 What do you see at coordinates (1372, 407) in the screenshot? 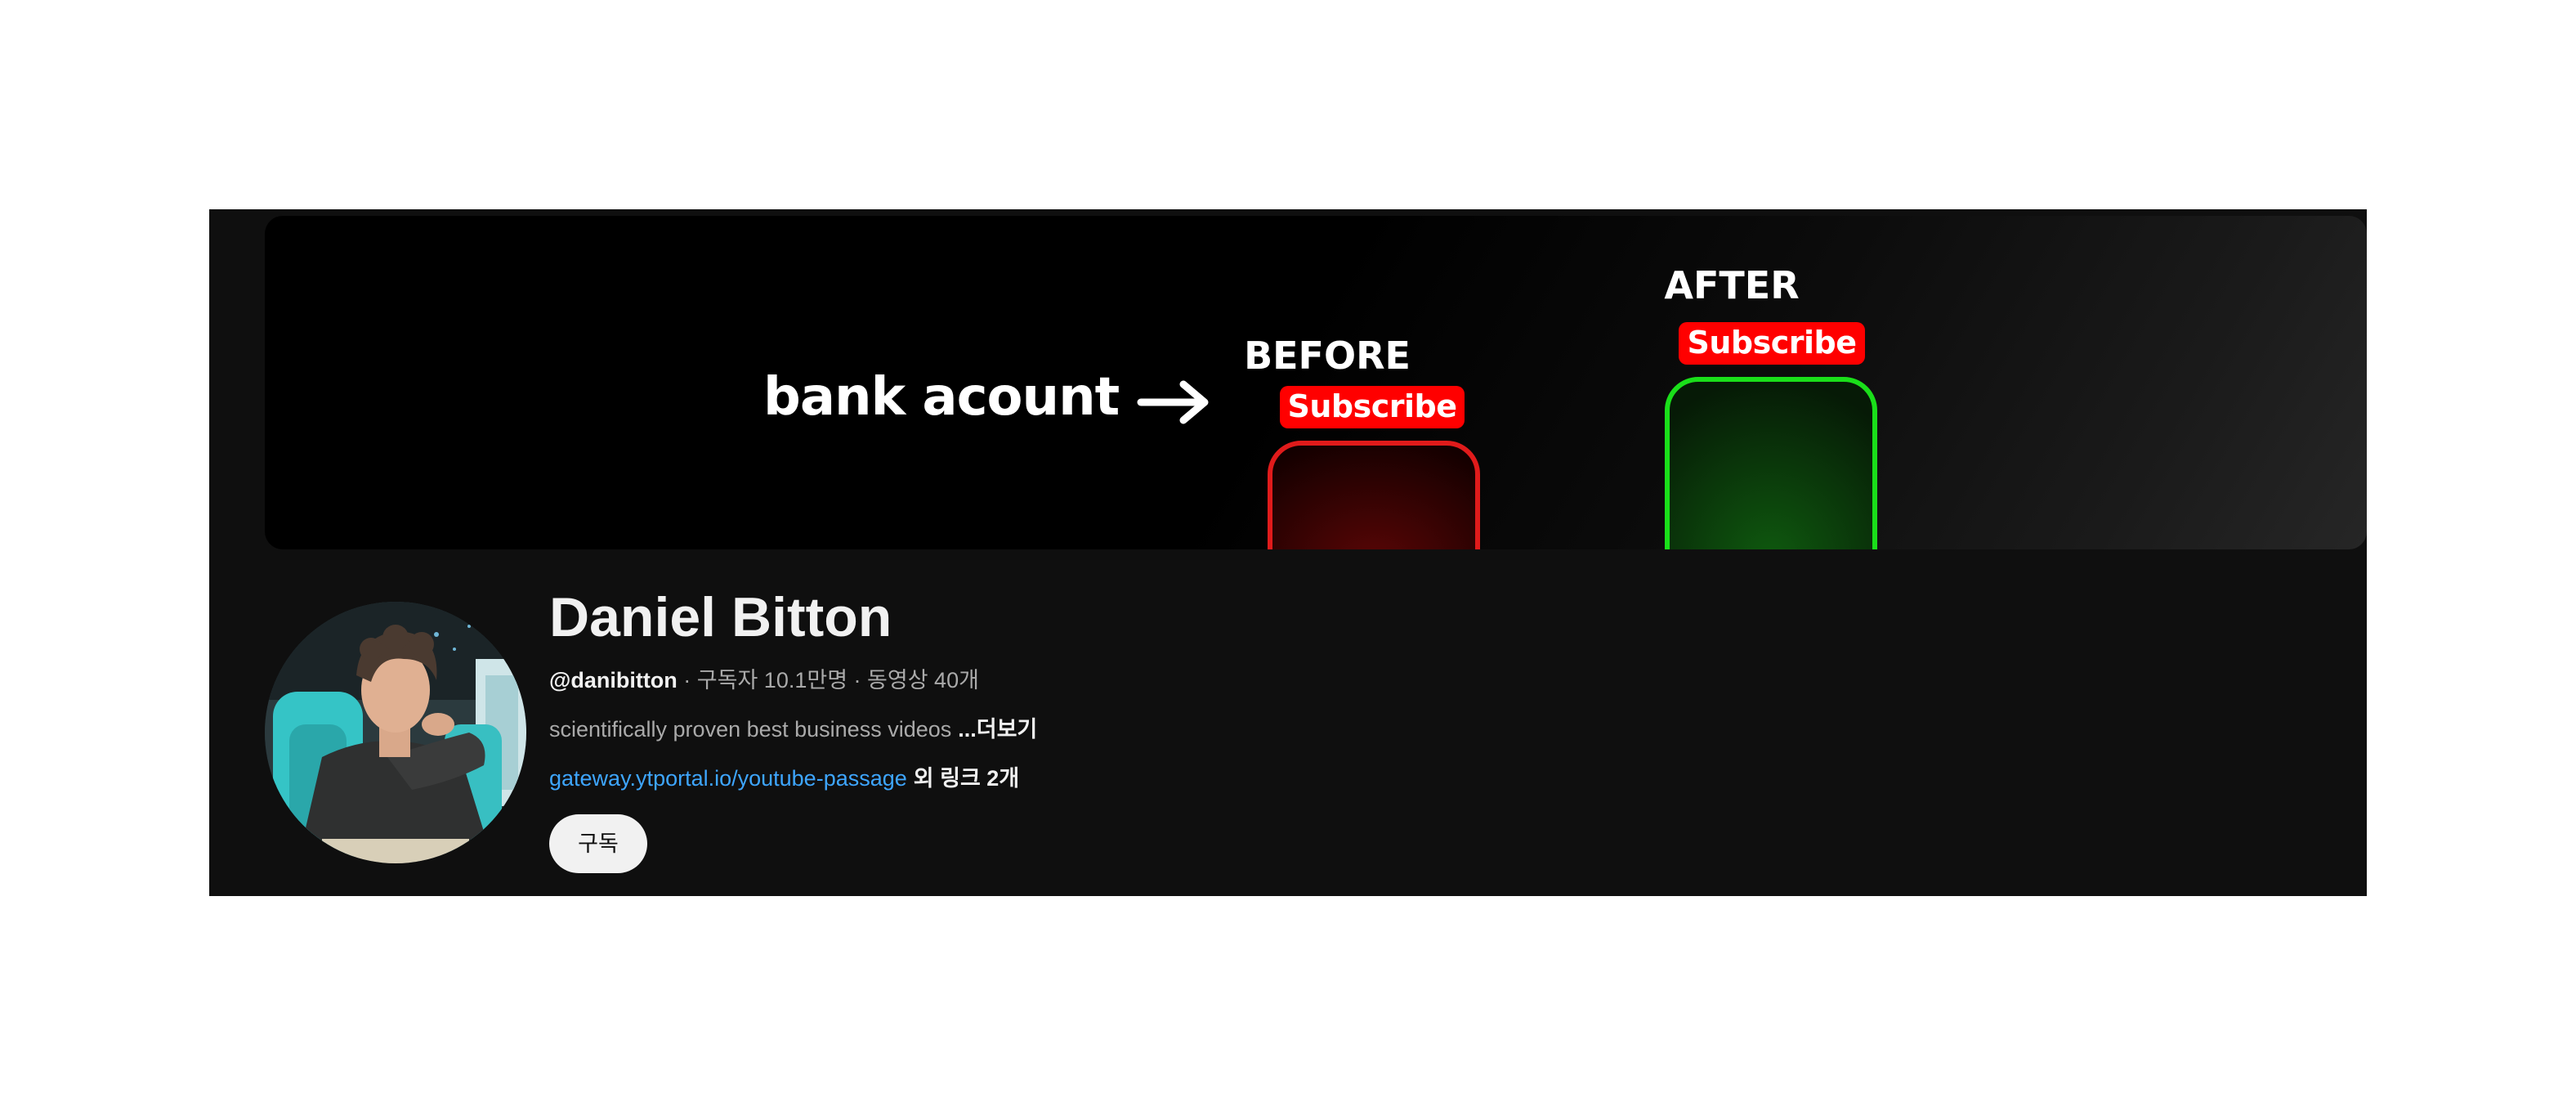
I see `banner-before-subscribe: Subscribe` at bounding box center [1372, 407].